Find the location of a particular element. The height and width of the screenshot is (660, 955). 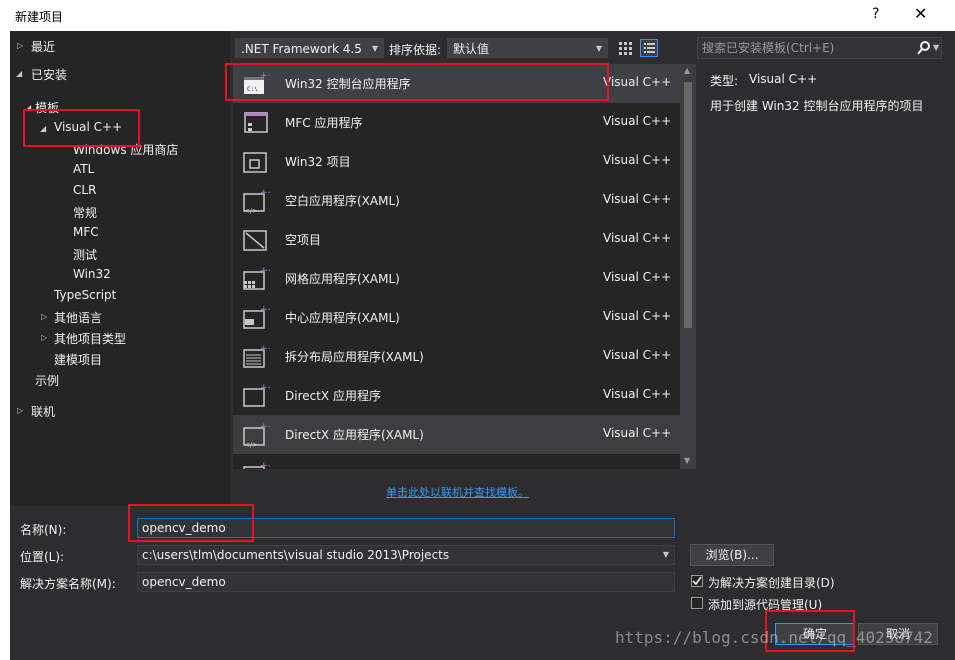

search-options-icon: ▼ is located at coordinates (936, 48).